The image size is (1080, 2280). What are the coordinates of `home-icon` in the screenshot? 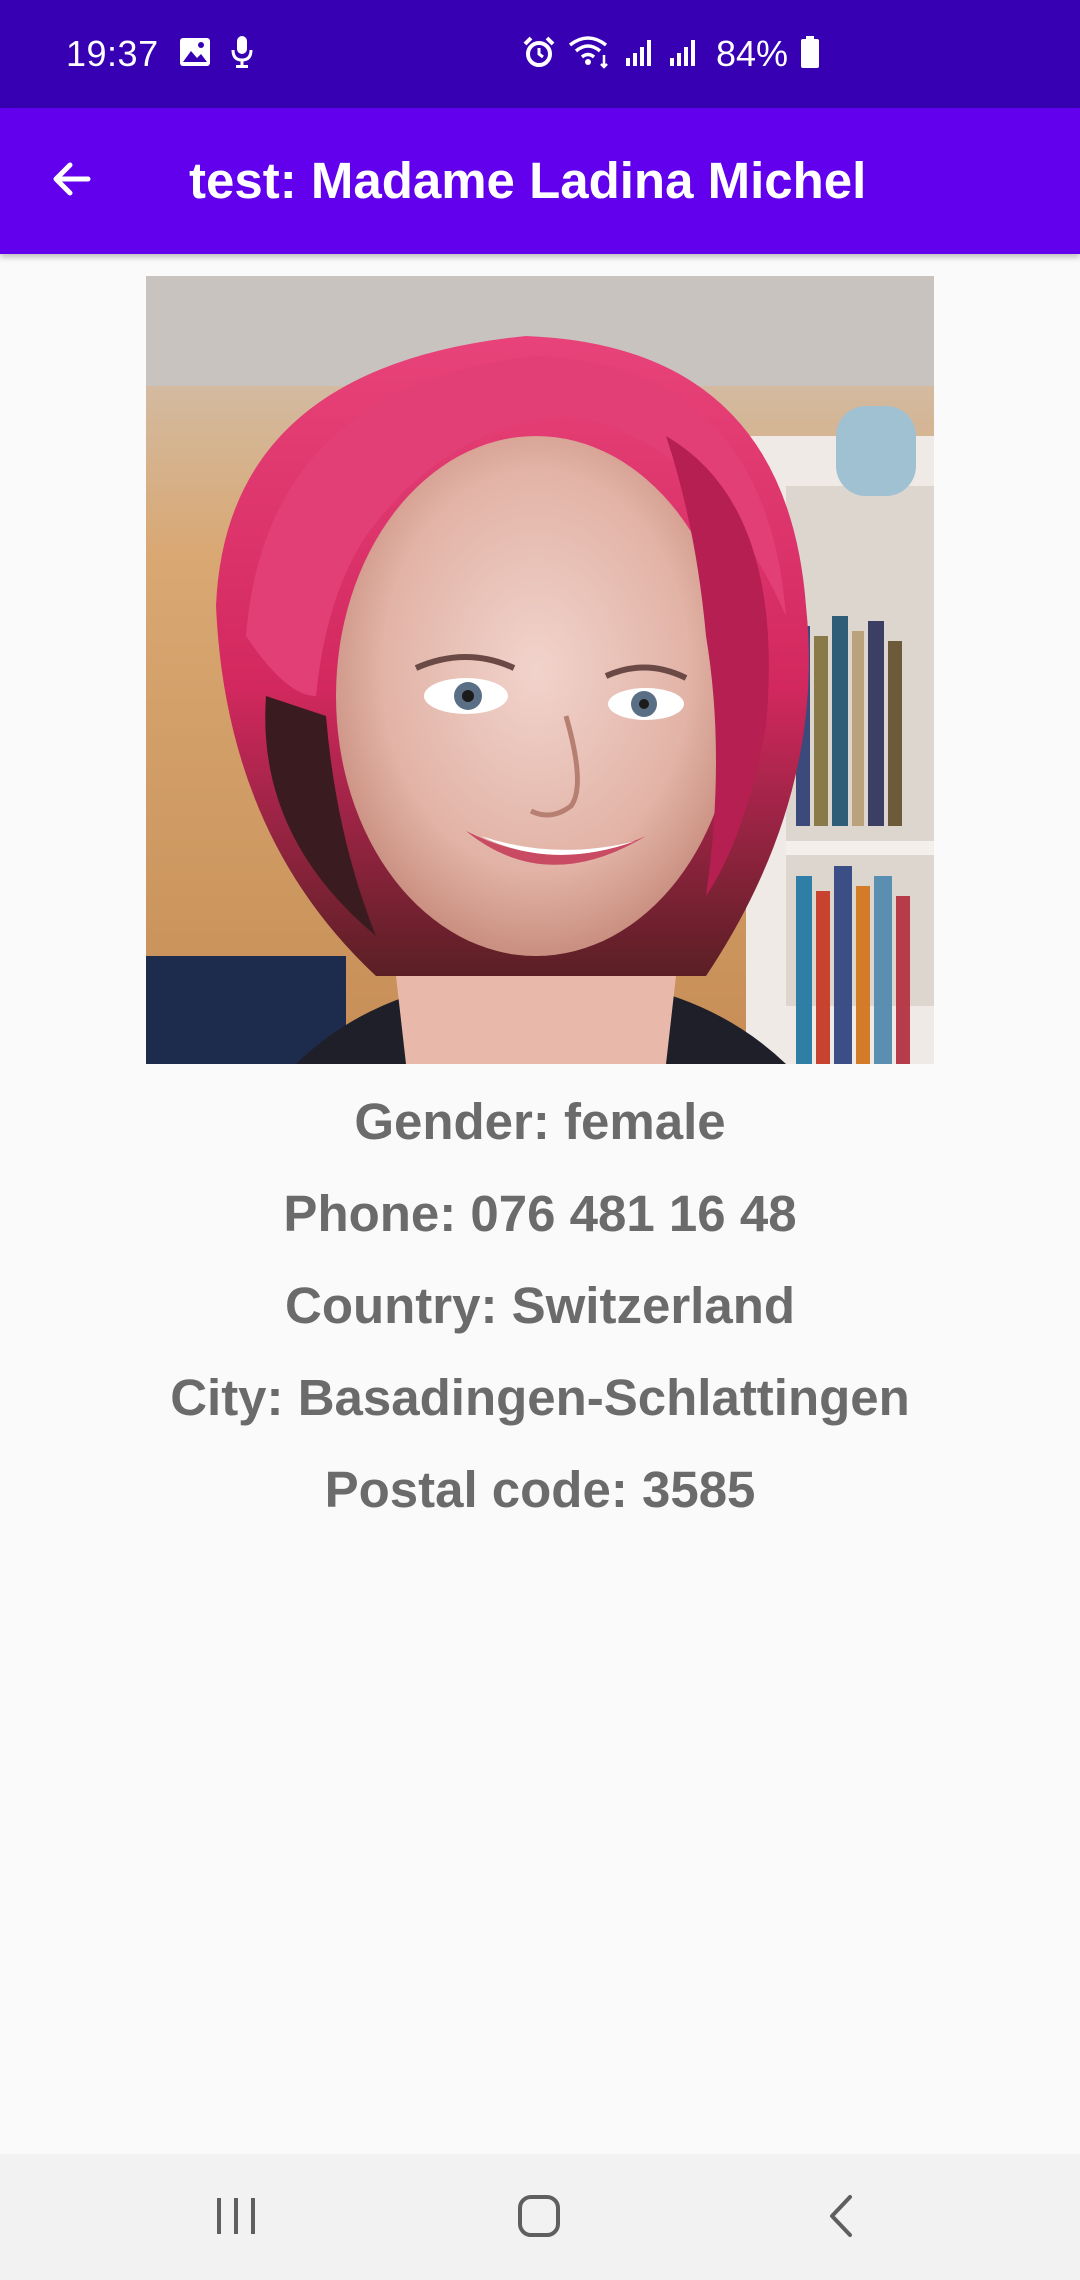 It's located at (539, 2218).